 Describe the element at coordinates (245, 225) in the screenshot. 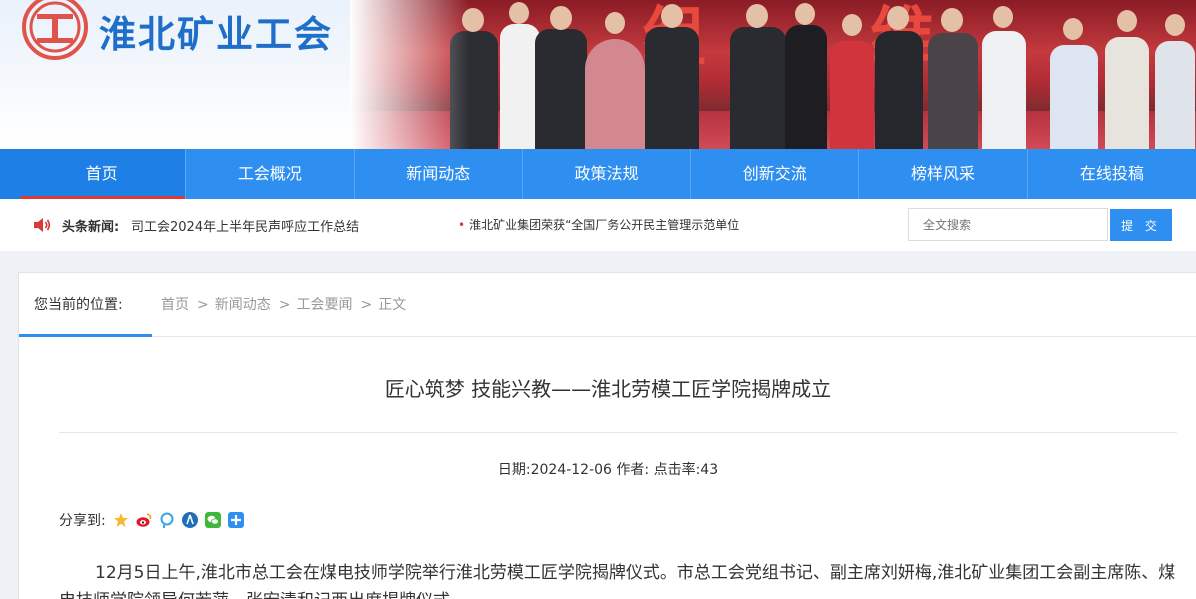

I see `ticker-headline-1: 司工会2024年上半年民声呼应工作总结` at that location.